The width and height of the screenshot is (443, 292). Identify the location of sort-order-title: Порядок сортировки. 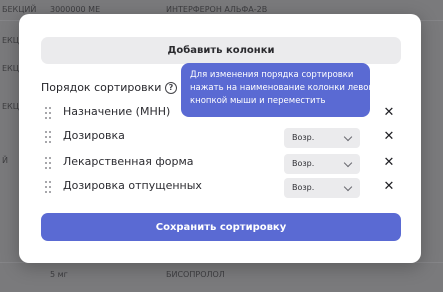
(101, 87).